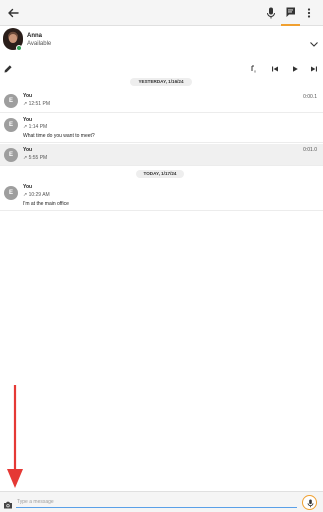 The image size is (323, 512). What do you see at coordinates (8, 504) in the screenshot?
I see `camera-icon` at bounding box center [8, 504].